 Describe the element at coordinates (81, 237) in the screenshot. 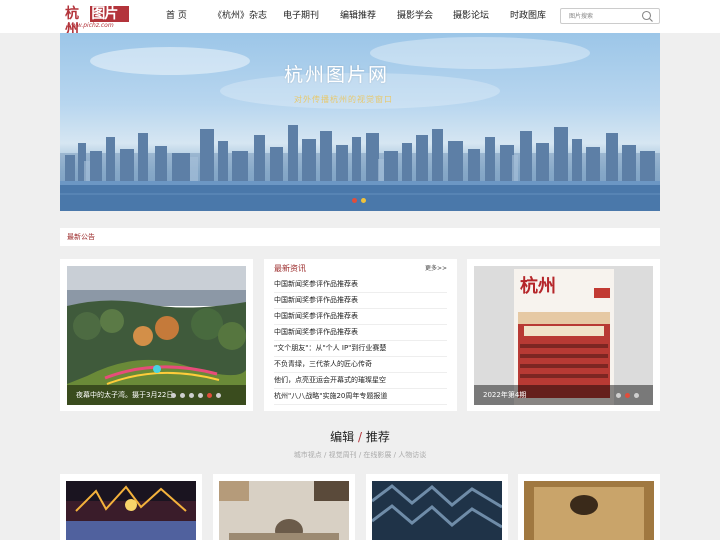

I see `notice-label: 最新公告` at that location.